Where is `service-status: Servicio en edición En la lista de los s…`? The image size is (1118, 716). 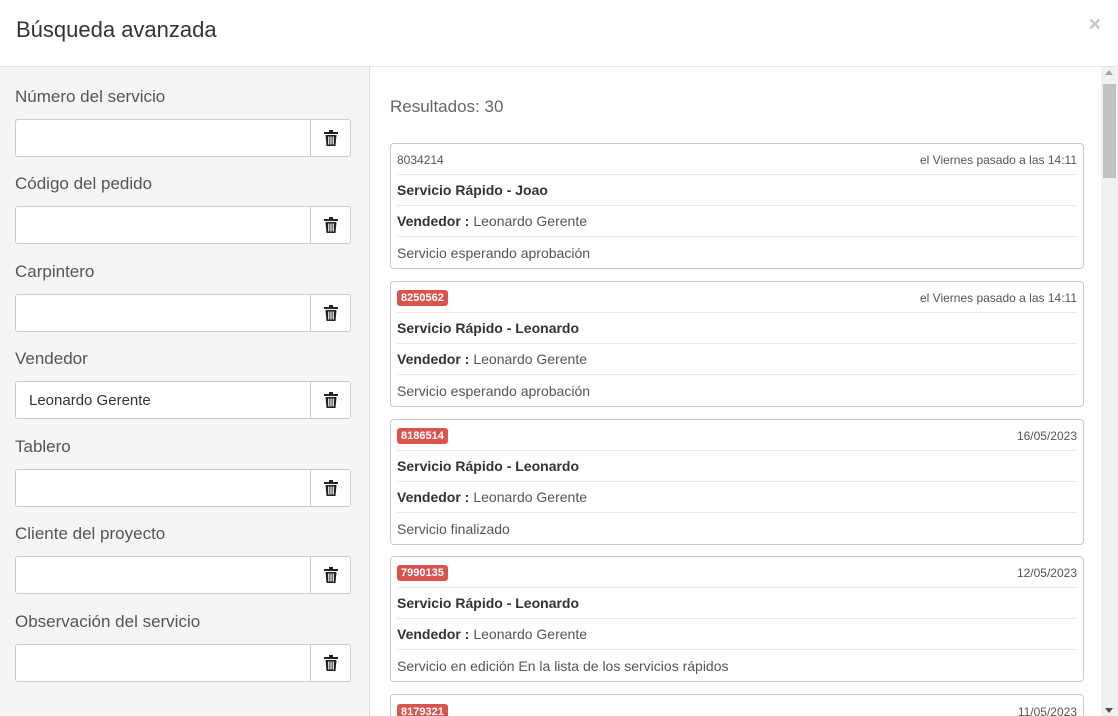
service-status: Servicio en edición En la lista de los s… is located at coordinates (563, 665).